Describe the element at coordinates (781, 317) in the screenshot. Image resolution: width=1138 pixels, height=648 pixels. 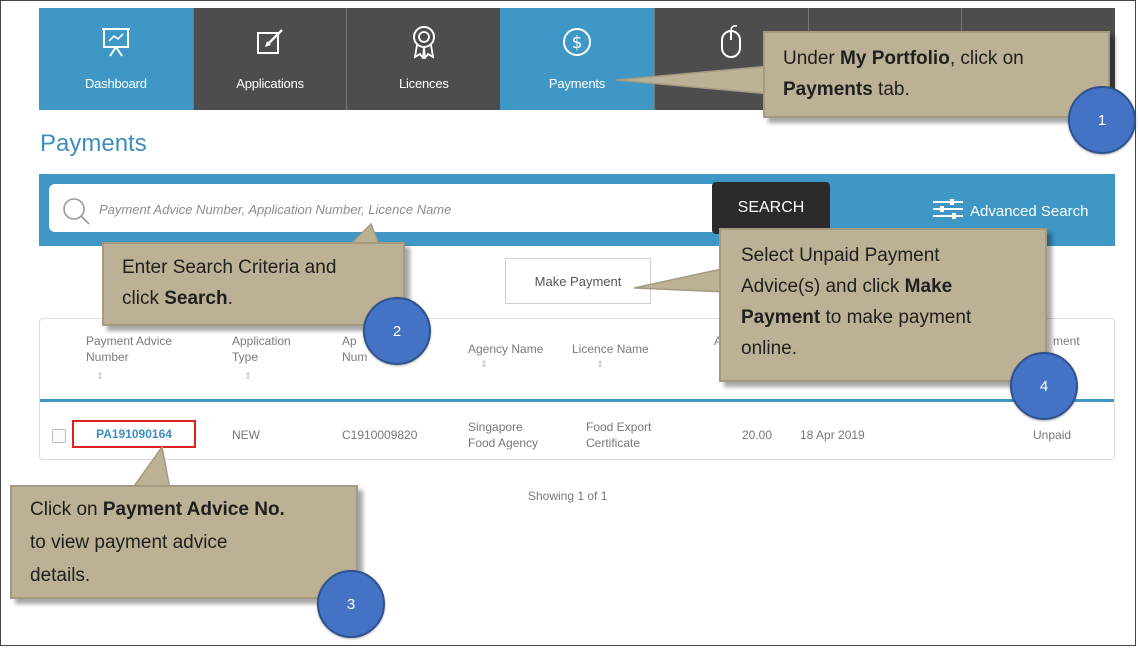
I see `callout-bold-text: Payment` at that location.